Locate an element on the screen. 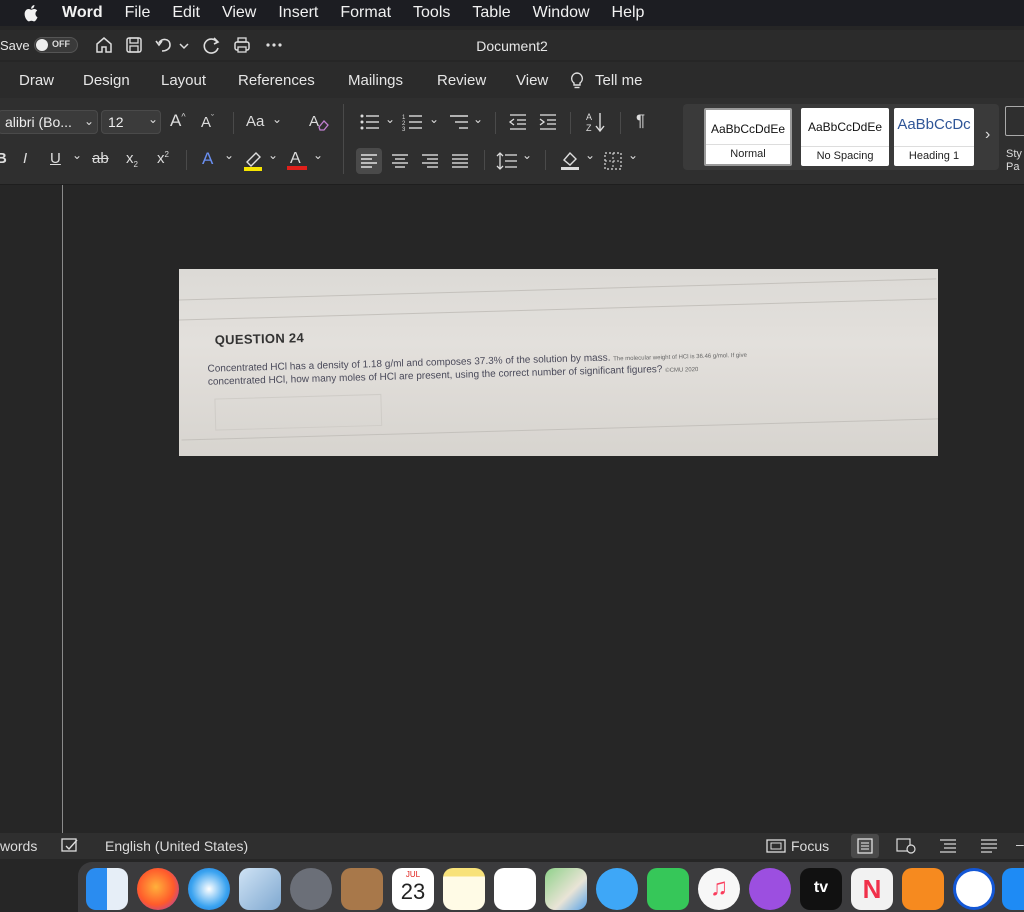  style-sample: AaBbCcDdEe is located at coordinates (845, 127).